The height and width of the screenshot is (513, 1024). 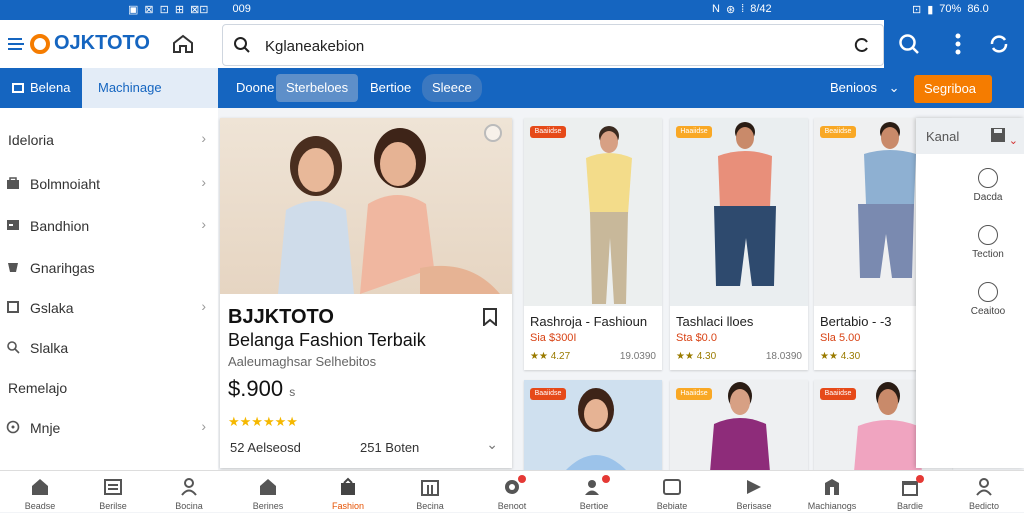 What do you see at coordinates (109, 308) in the screenshot?
I see `sidebar-item-gslaka: Gslaka ›` at bounding box center [109, 308].